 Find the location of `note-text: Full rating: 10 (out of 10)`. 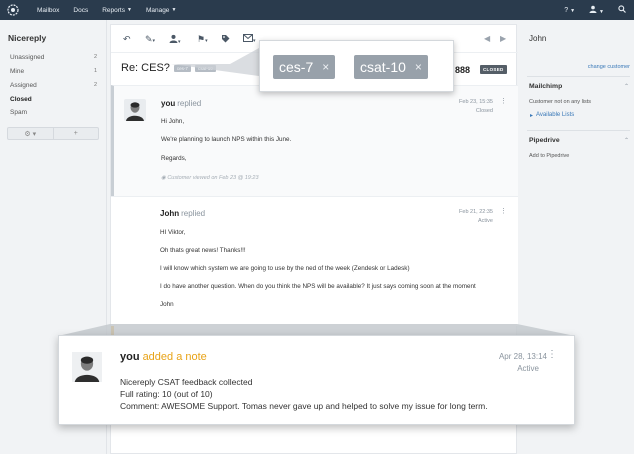

note-text: Full rating: 10 (out of 10) is located at coordinates (166, 394).